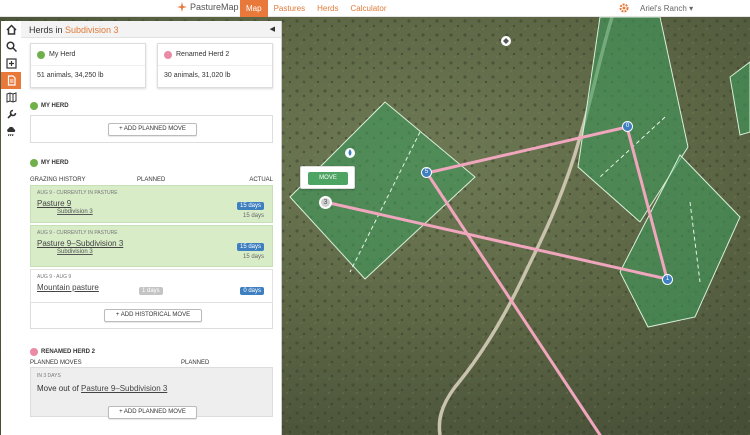 The image size is (750, 435). What do you see at coordinates (49, 163) in the screenshot?
I see `my-herd-history-header: MY HERD` at bounding box center [49, 163].